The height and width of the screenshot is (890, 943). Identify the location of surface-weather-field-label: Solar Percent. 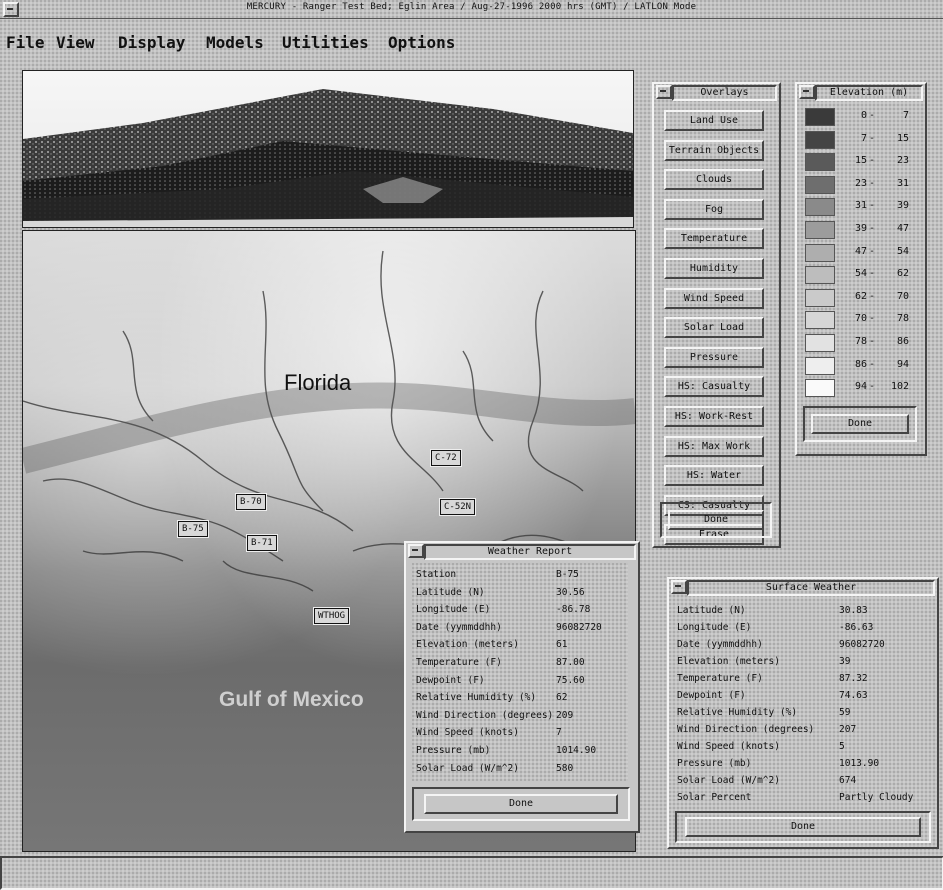
(714, 797).